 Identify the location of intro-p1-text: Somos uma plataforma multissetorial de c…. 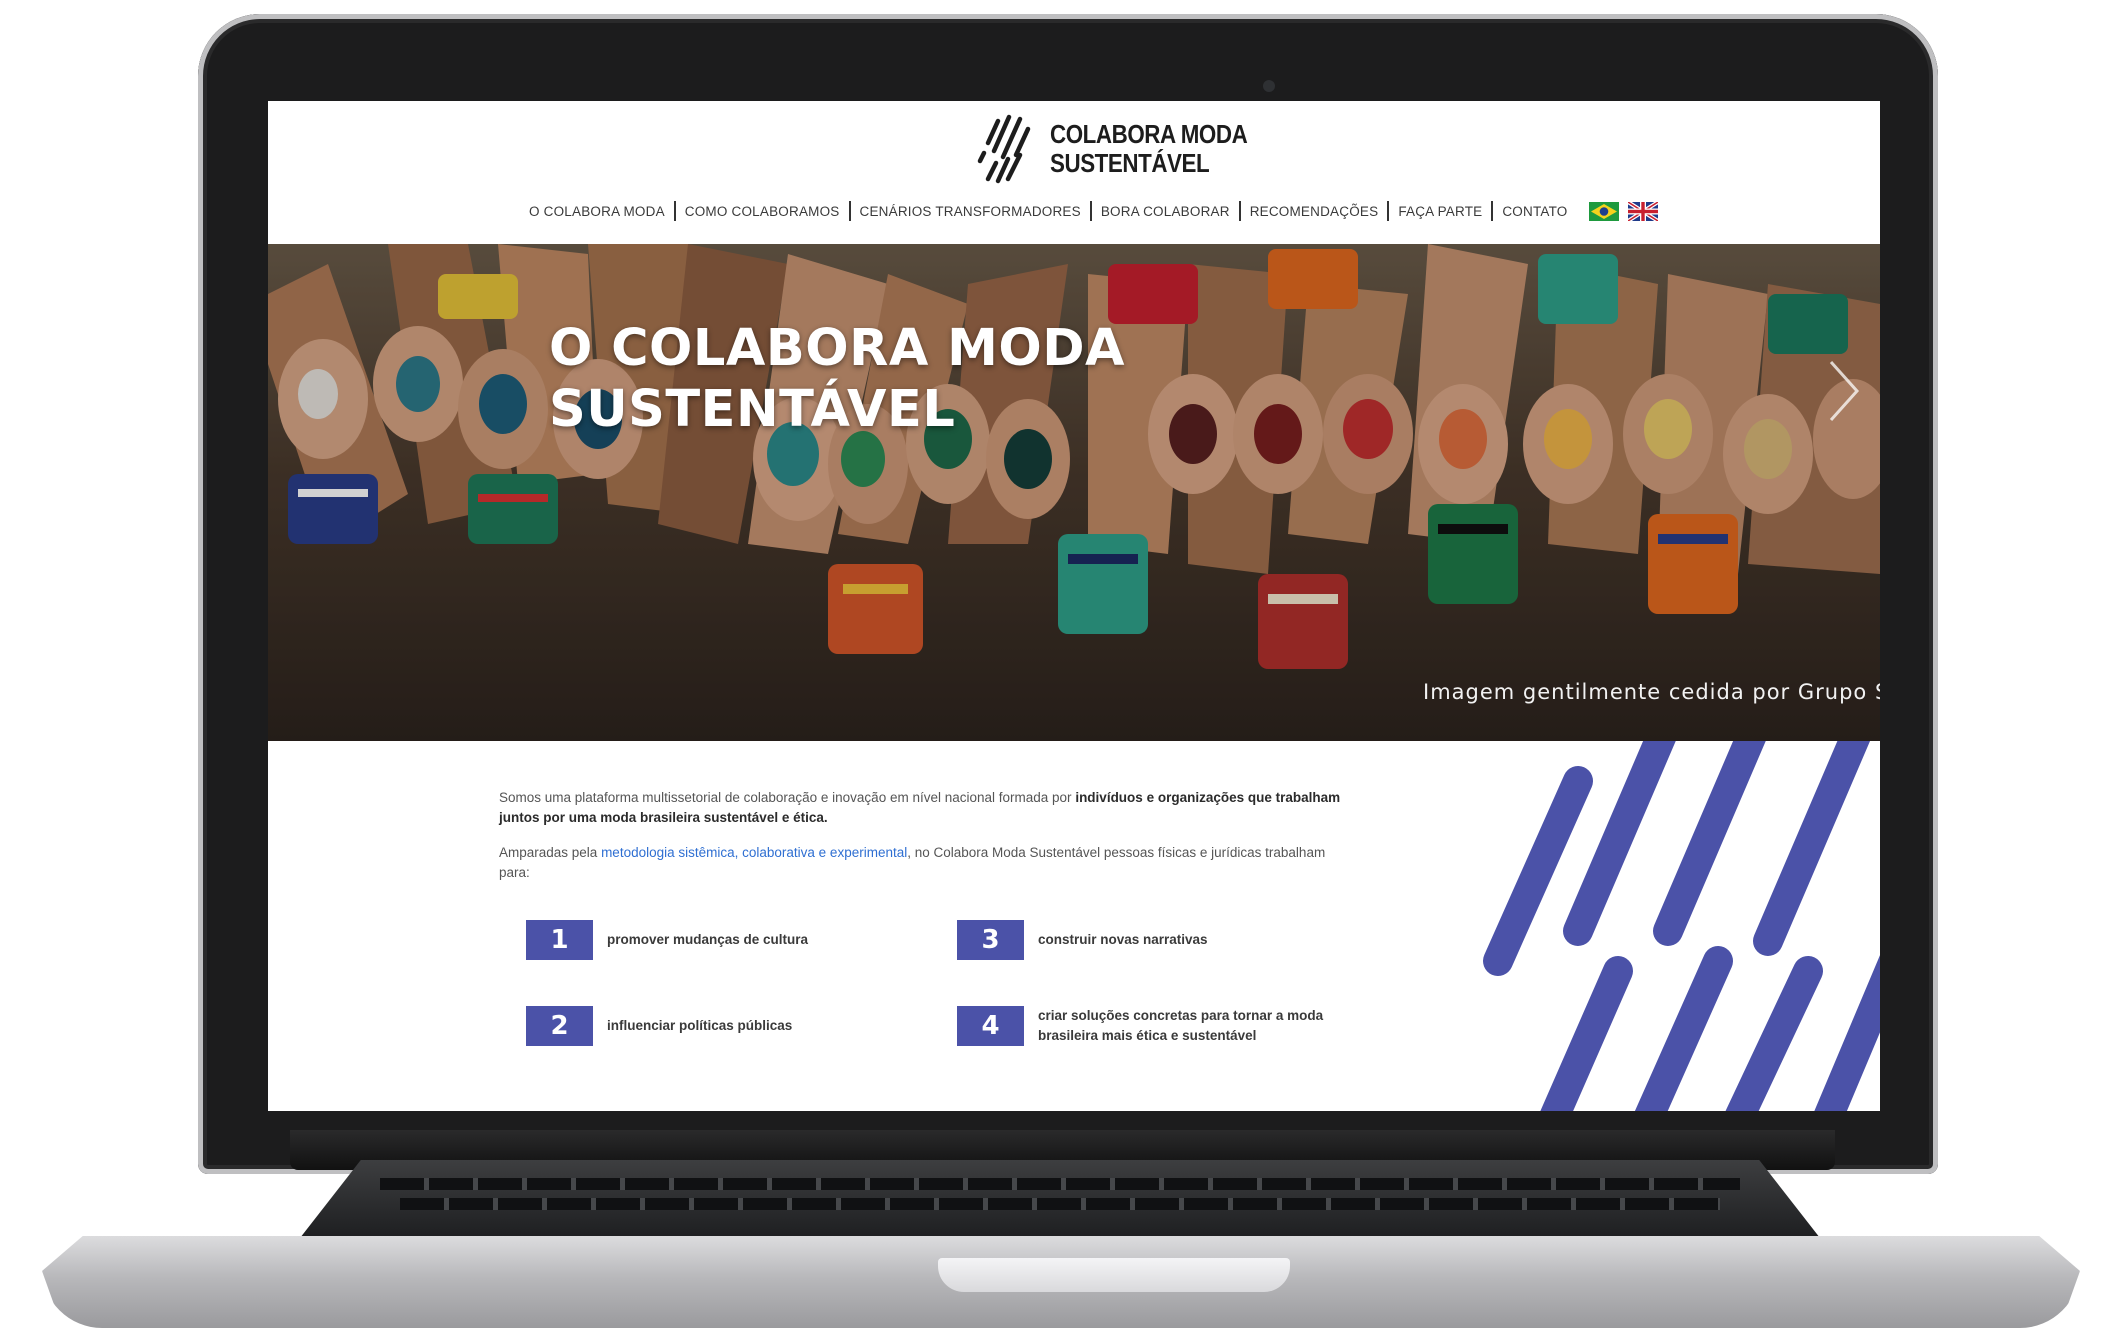
(787, 797).